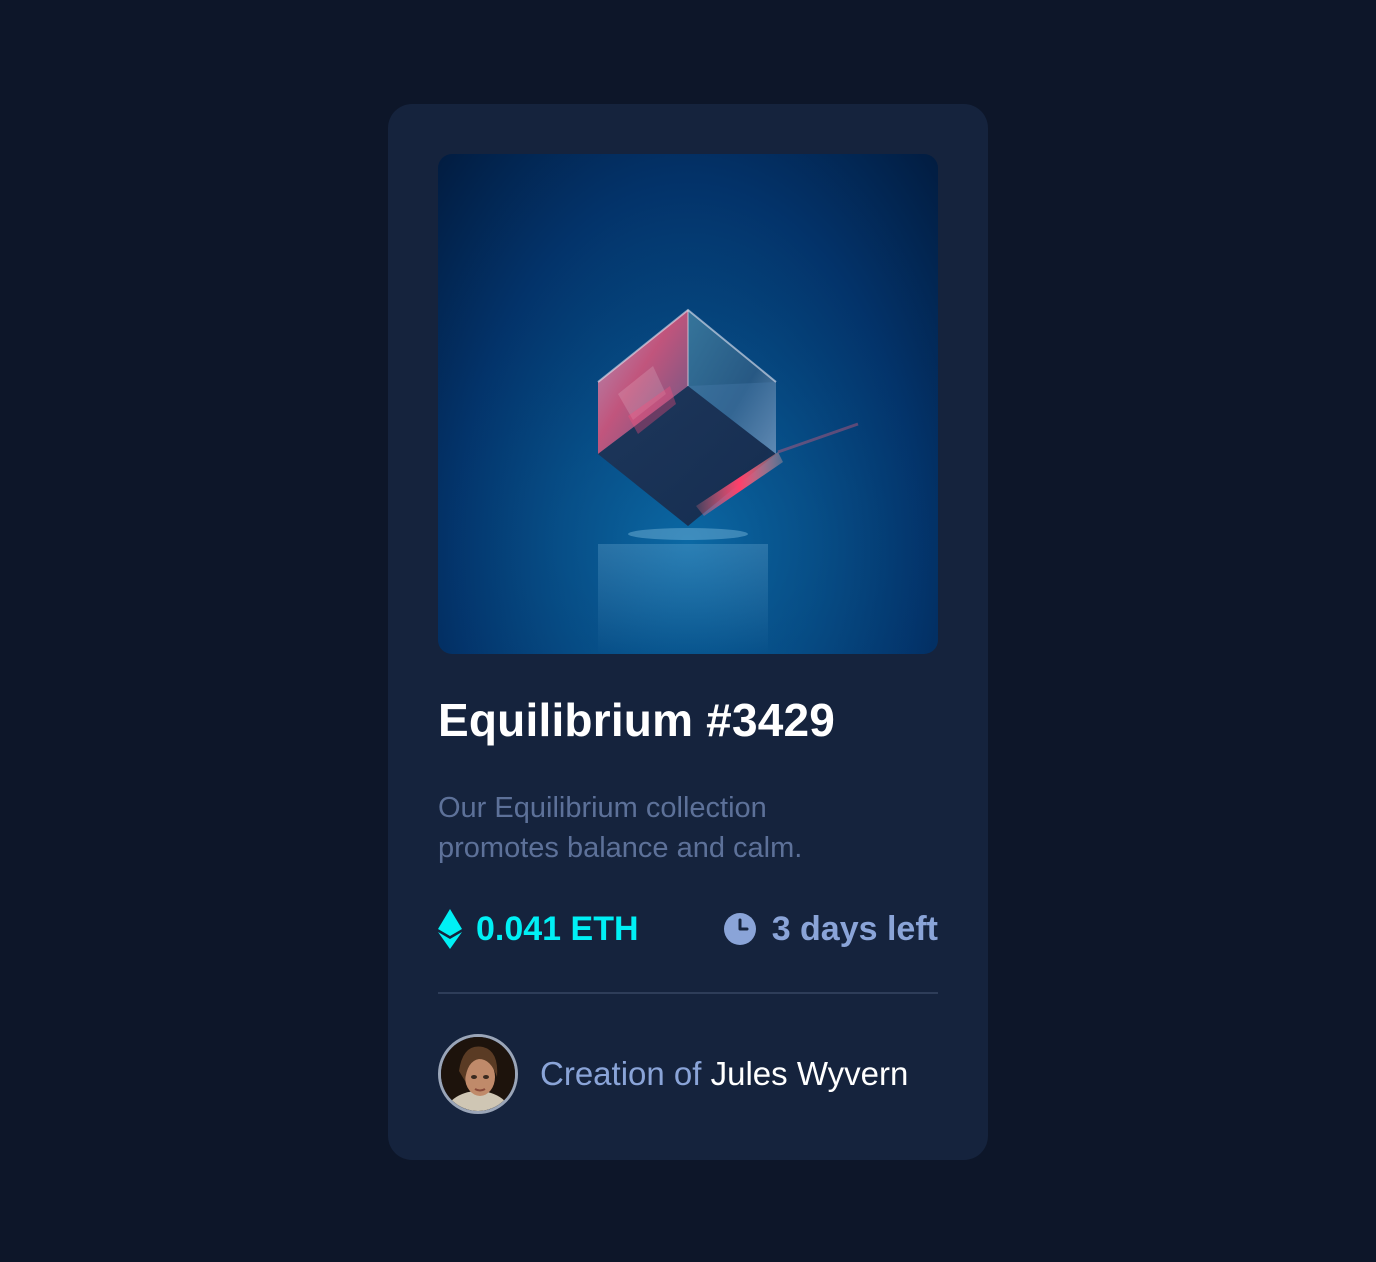 The image size is (1376, 1262). What do you see at coordinates (688, 720) in the screenshot?
I see `nft-title: Equilibrium #3429` at bounding box center [688, 720].